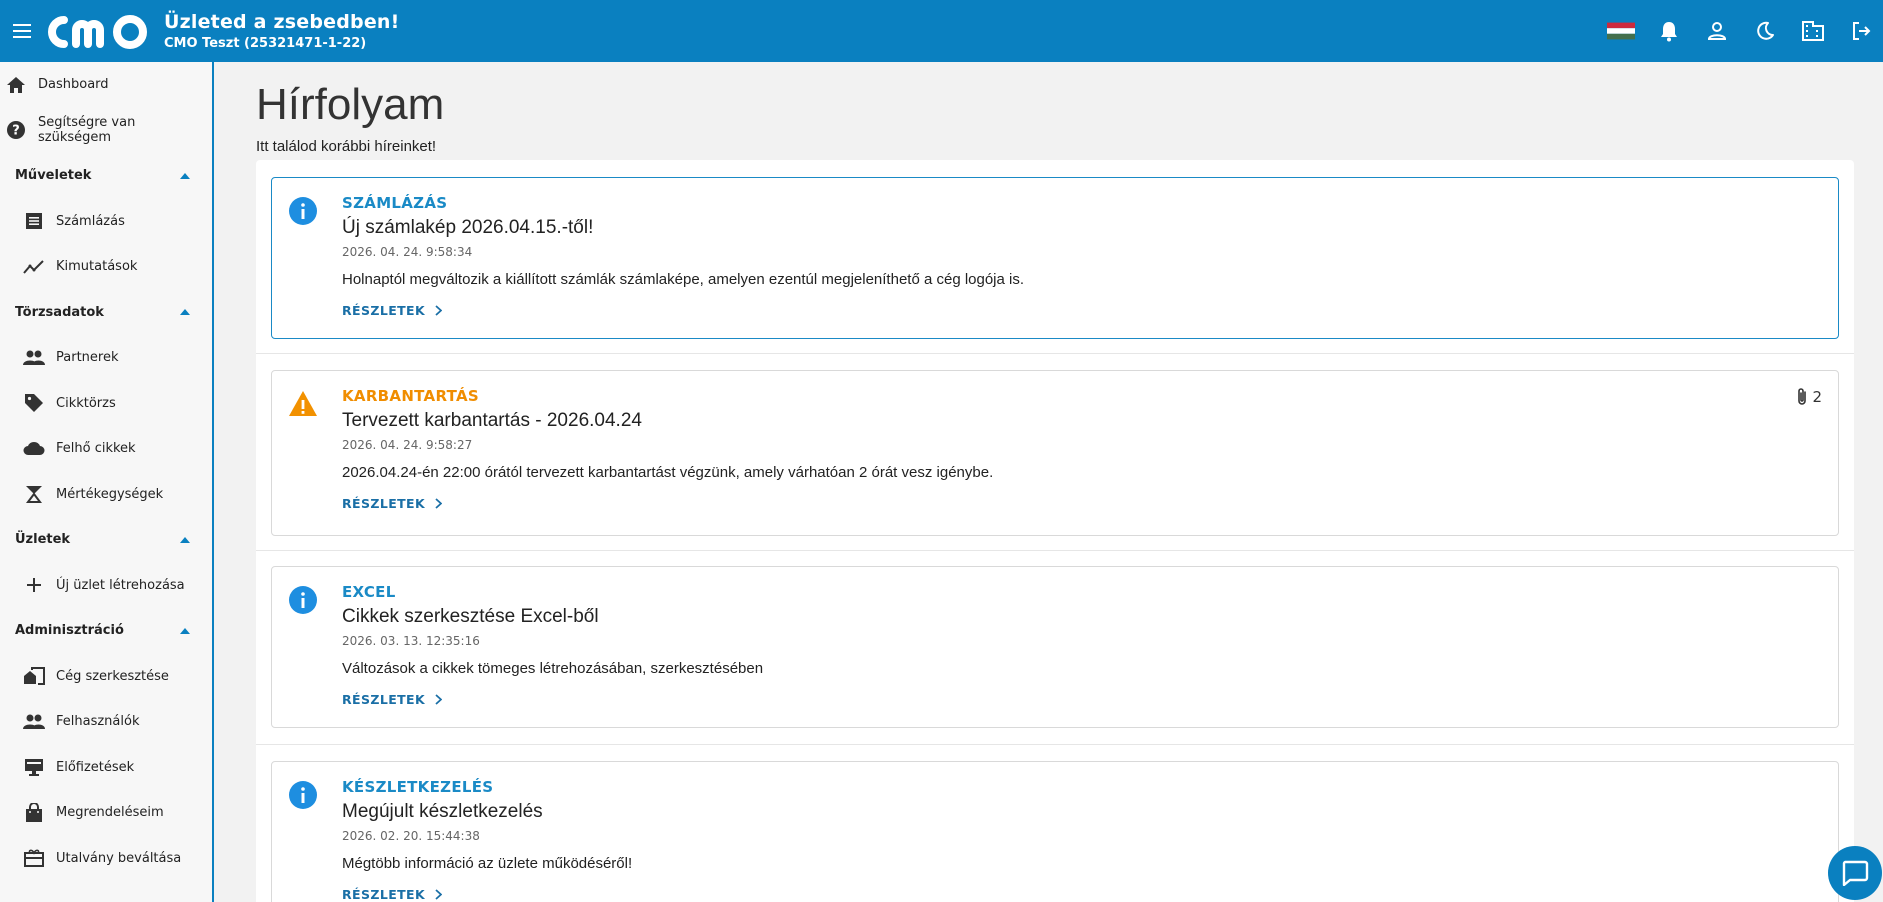 This screenshot has height=902, width=1883. Describe the element at coordinates (69, 631) in the screenshot. I see `group-label: Adminisztráció` at that location.